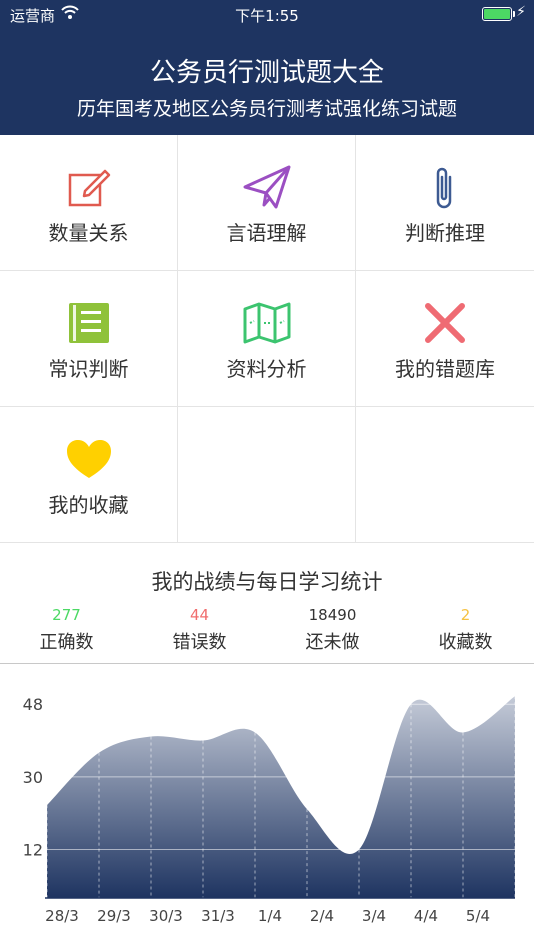 The height and width of the screenshot is (950, 534). Describe the element at coordinates (332, 642) in the screenshot. I see `stat-label: 还未做` at that location.